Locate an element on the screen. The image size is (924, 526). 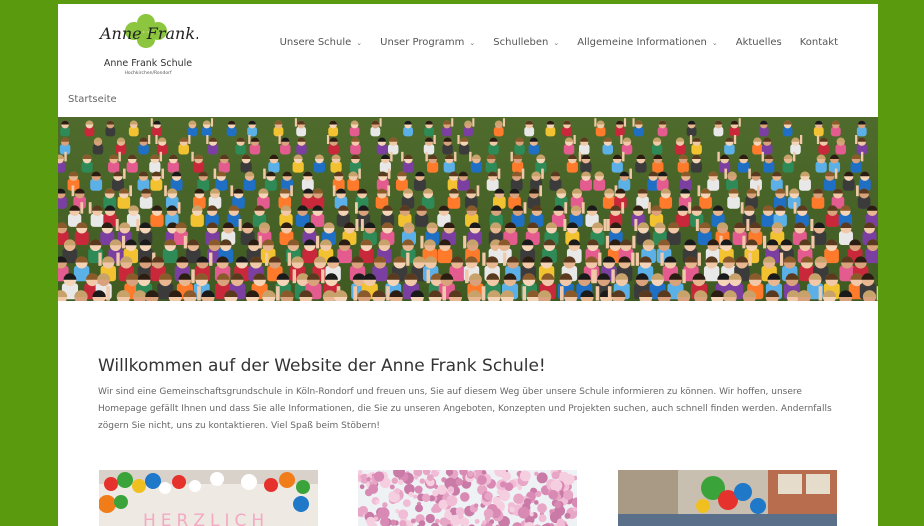
logo-name: Anne Frank Schule is located at coordinates (148, 63).